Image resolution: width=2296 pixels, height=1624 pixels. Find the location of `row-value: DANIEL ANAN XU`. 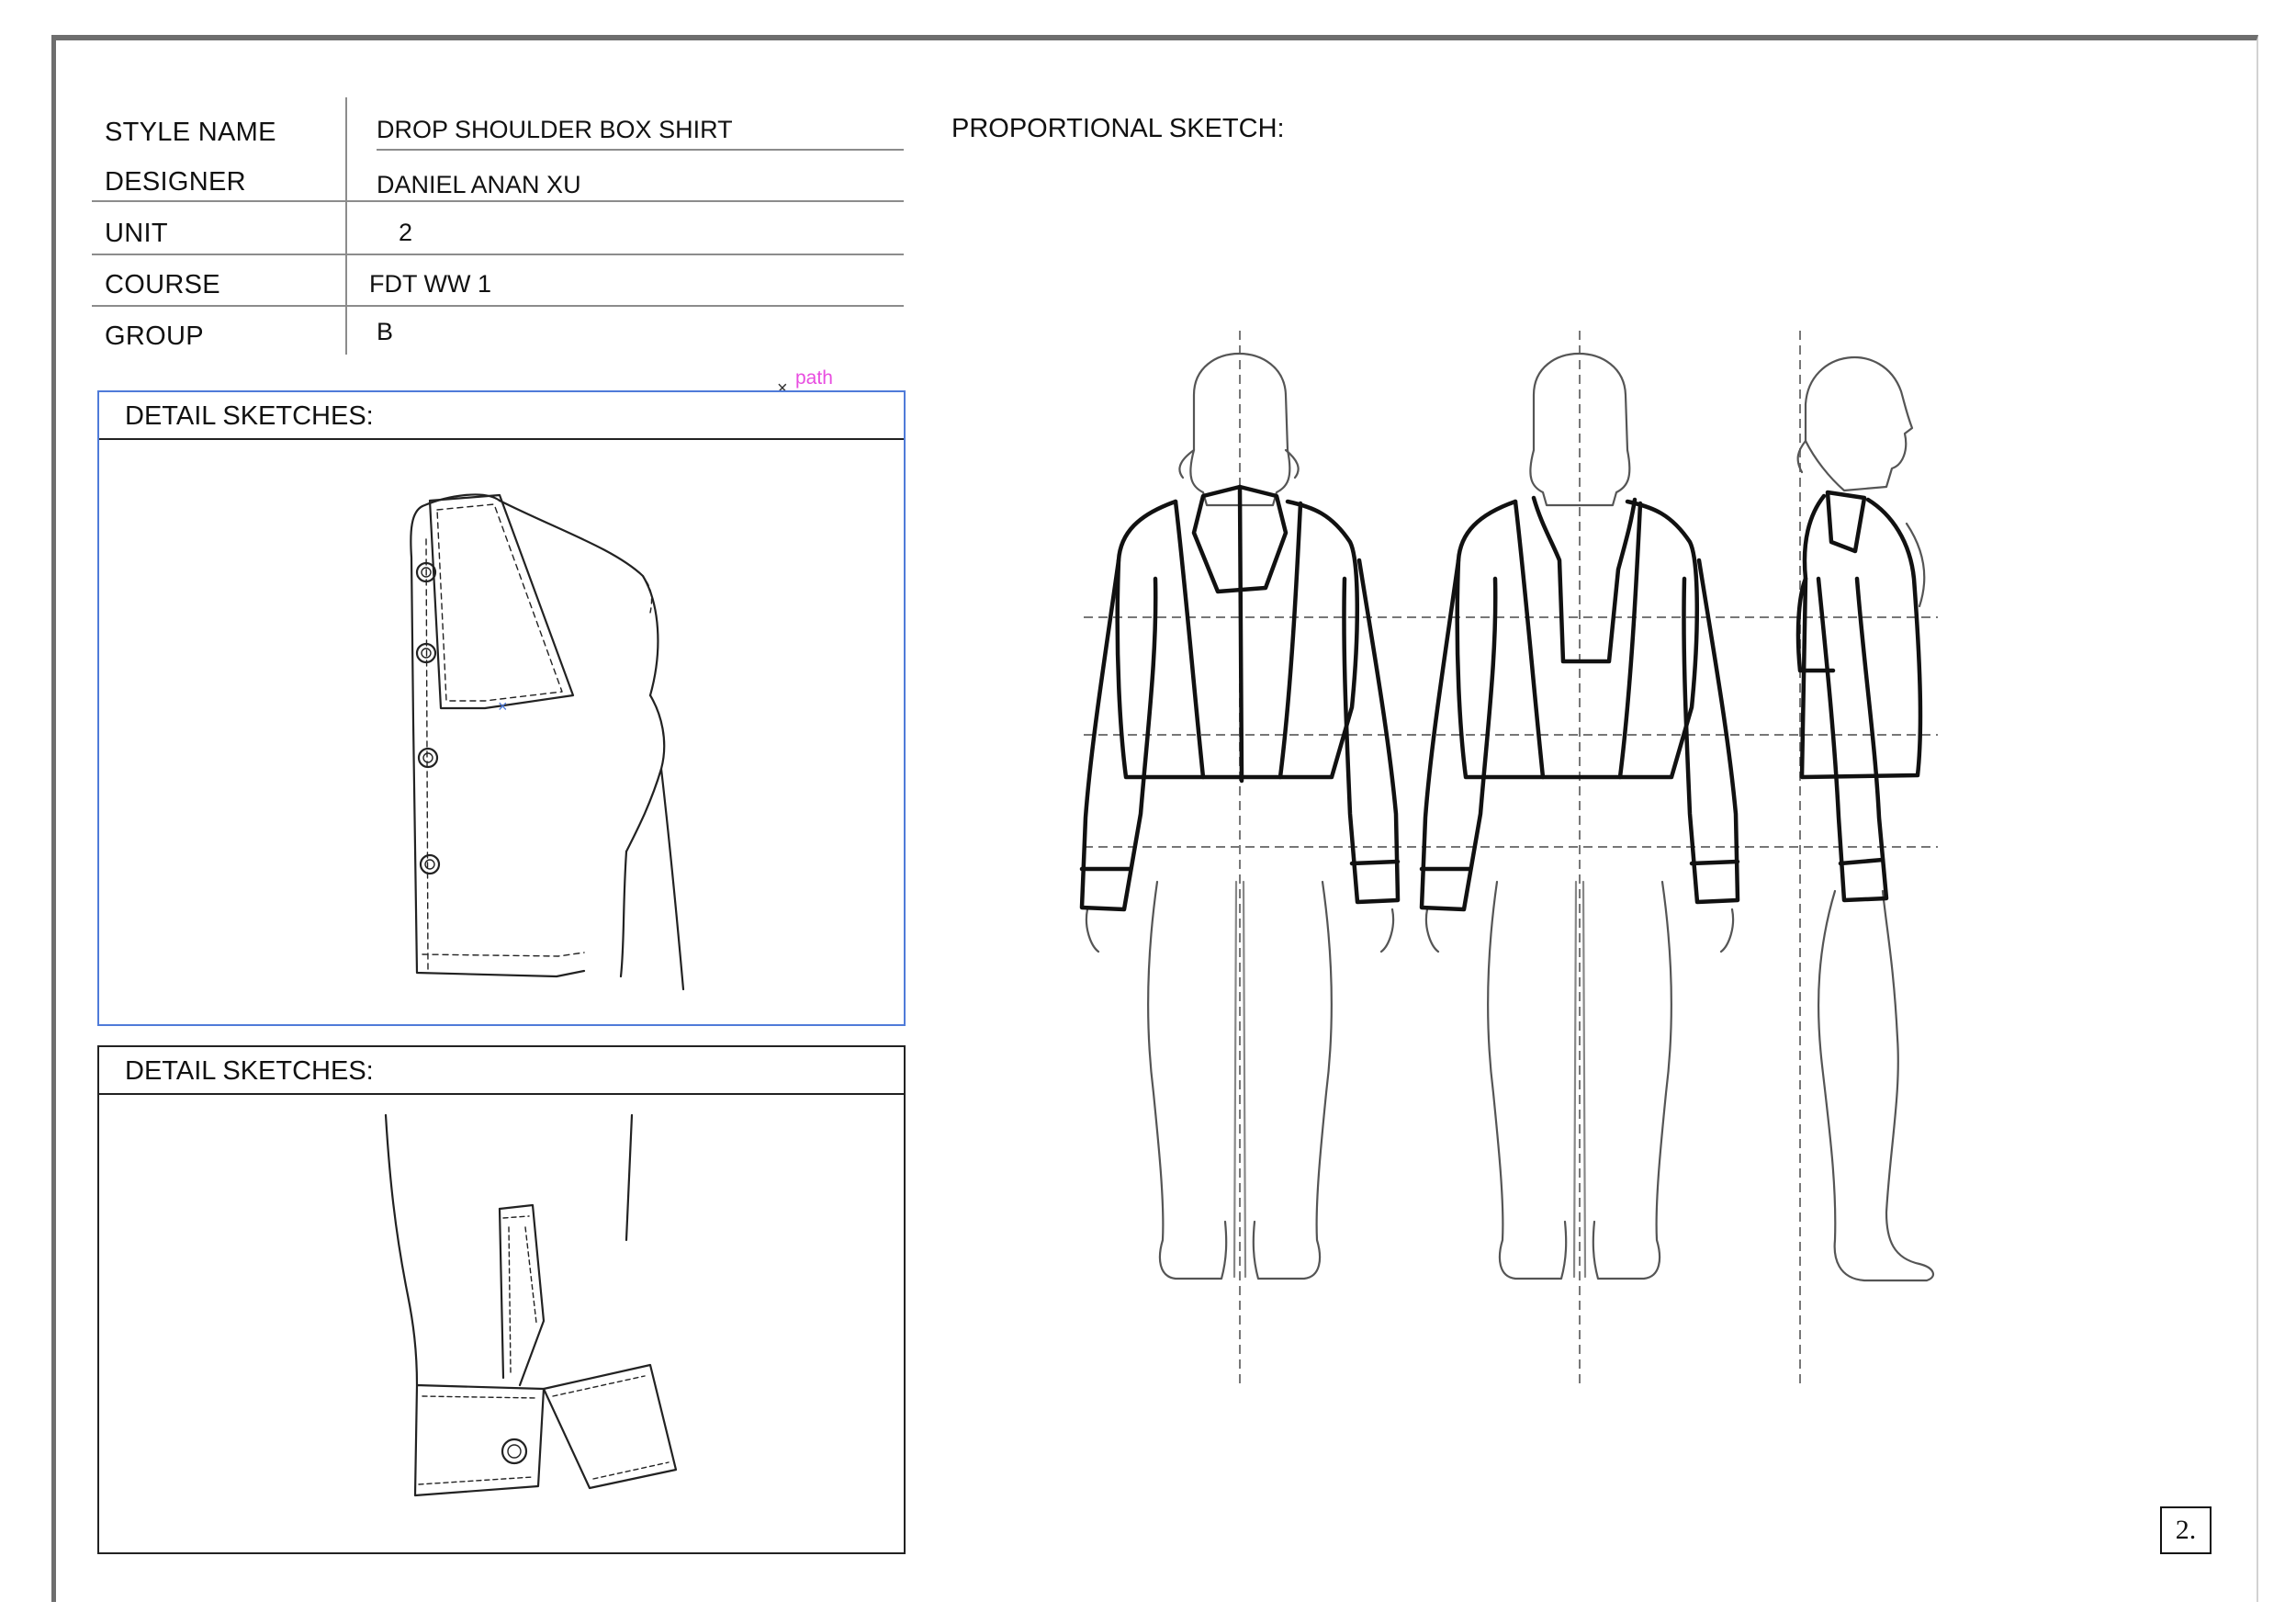

row-value: DANIEL ANAN XU is located at coordinates (479, 184).